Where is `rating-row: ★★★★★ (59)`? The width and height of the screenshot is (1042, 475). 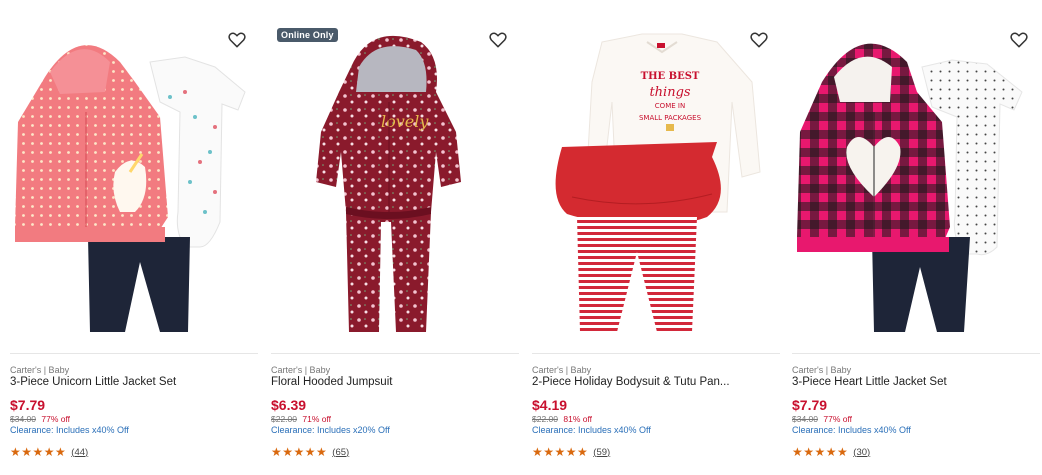
rating-row: ★★★★★ (59) is located at coordinates (571, 452).